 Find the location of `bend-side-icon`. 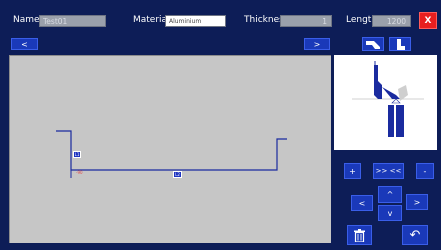

bend-side-icon is located at coordinates (401, 44).